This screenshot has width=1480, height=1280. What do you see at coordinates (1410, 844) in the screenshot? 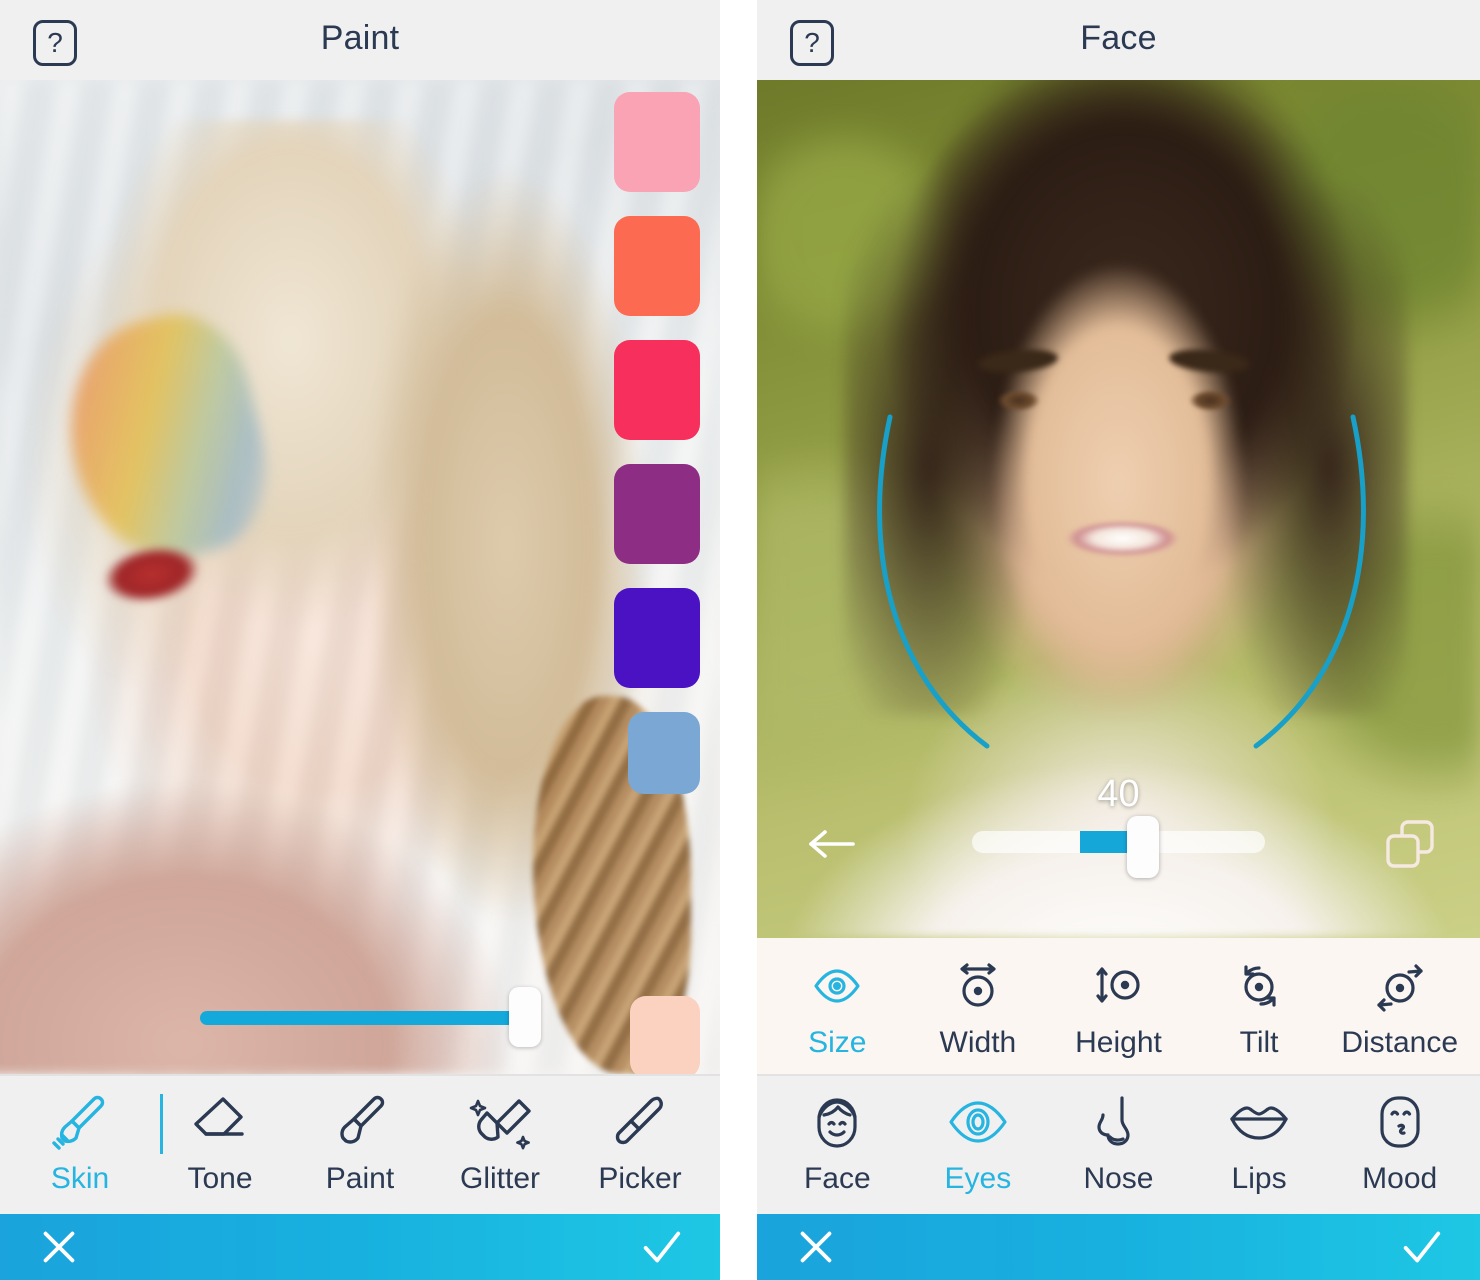
I see `compare-icon` at bounding box center [1410, 844].